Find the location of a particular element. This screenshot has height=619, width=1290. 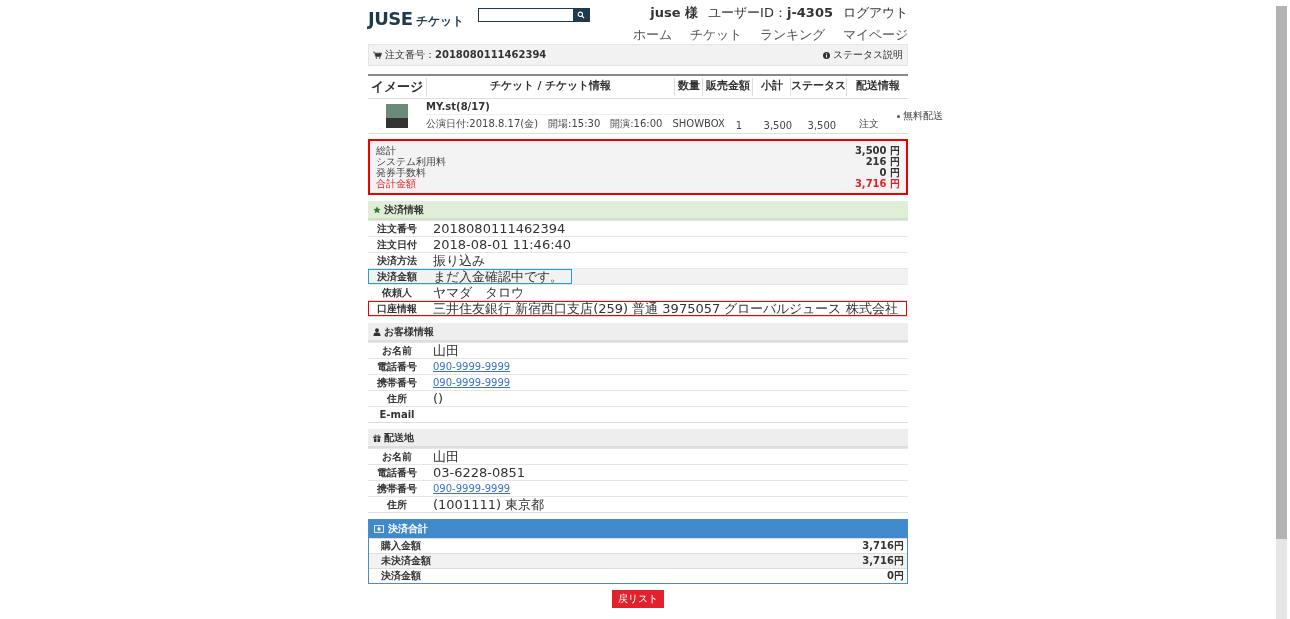

field-value: (1001111) 東京都 is located at coordinates (489, 504).